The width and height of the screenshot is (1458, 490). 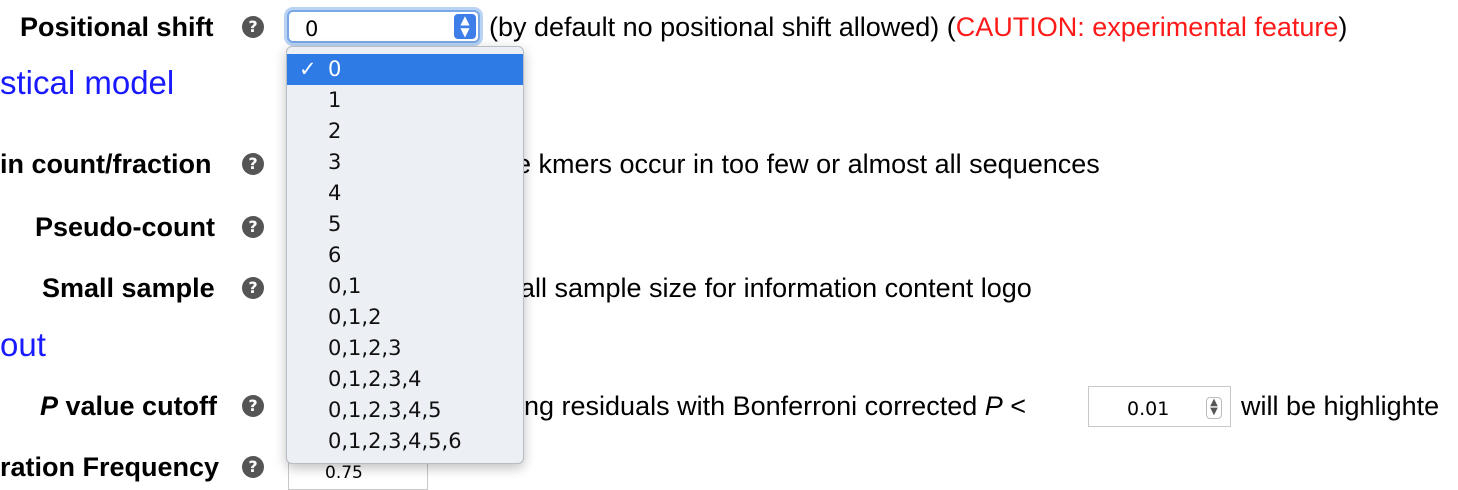 I want to click on dropdown-option: ✓ 0, so click(x=405, y=69).